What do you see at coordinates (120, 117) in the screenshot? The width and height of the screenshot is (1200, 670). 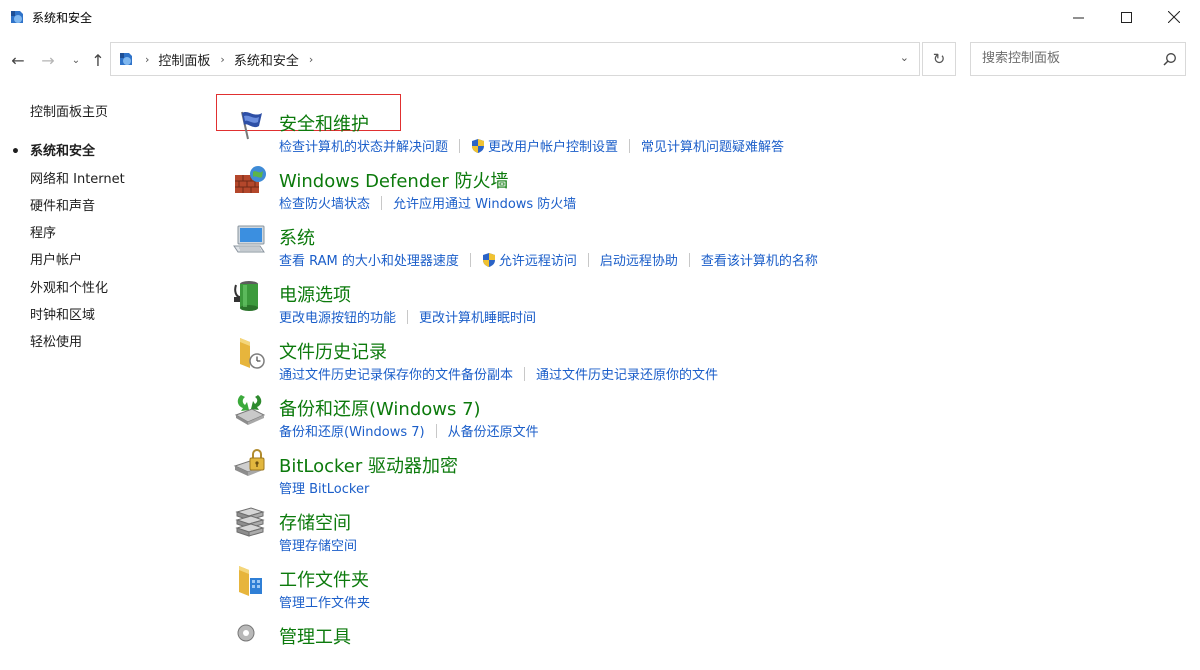 I see `sidebar-item-home: 控制面板主页` at bounding box center [120, 117].